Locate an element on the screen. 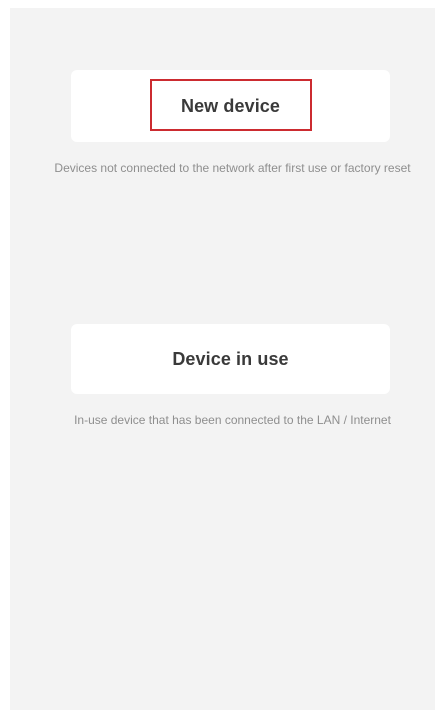  device-in-use-button: Device in use is located at coordinates (230, 359).